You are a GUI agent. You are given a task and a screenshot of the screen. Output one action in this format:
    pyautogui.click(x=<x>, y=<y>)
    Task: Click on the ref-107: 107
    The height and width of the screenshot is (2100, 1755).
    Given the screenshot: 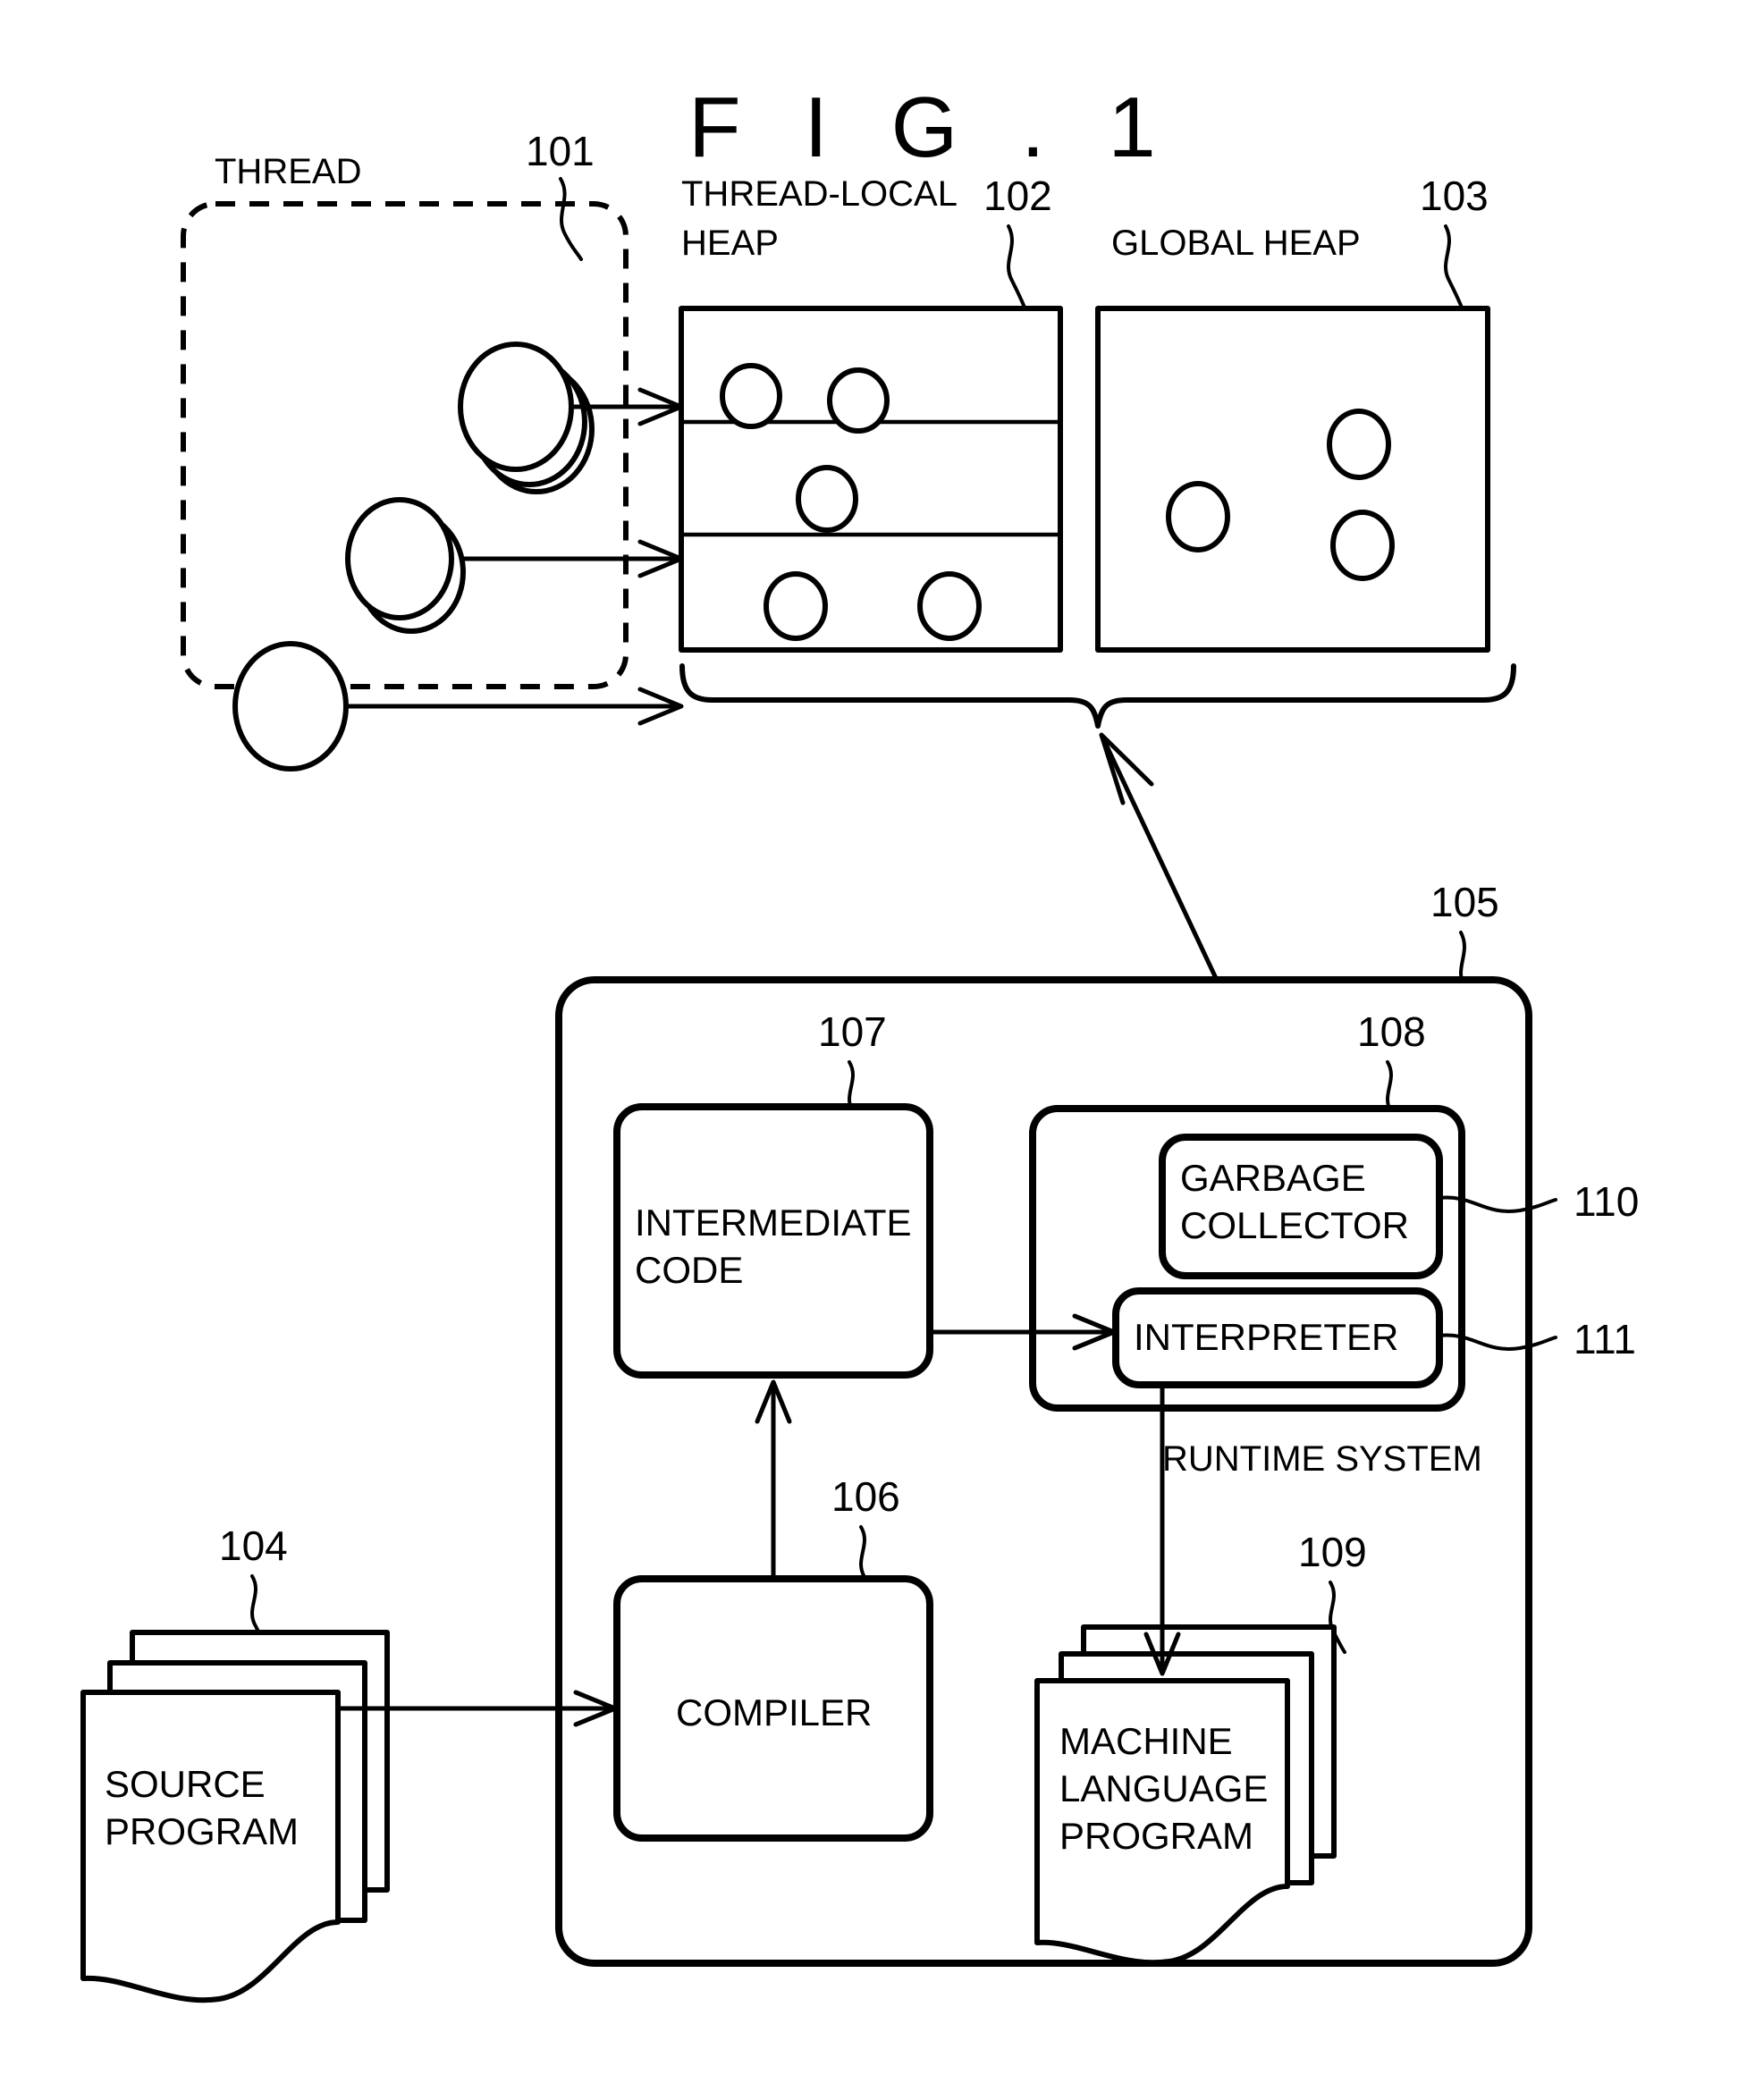 What is the action you would take?
    pyautogui.click(x=852, y=1031)
    